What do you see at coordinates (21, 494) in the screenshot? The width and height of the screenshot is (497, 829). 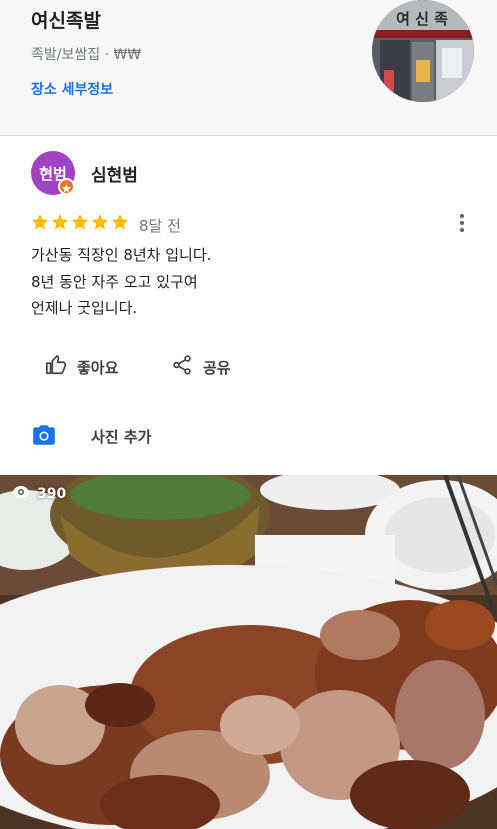 I see `eye-icon` at bounding box center [21, 494].